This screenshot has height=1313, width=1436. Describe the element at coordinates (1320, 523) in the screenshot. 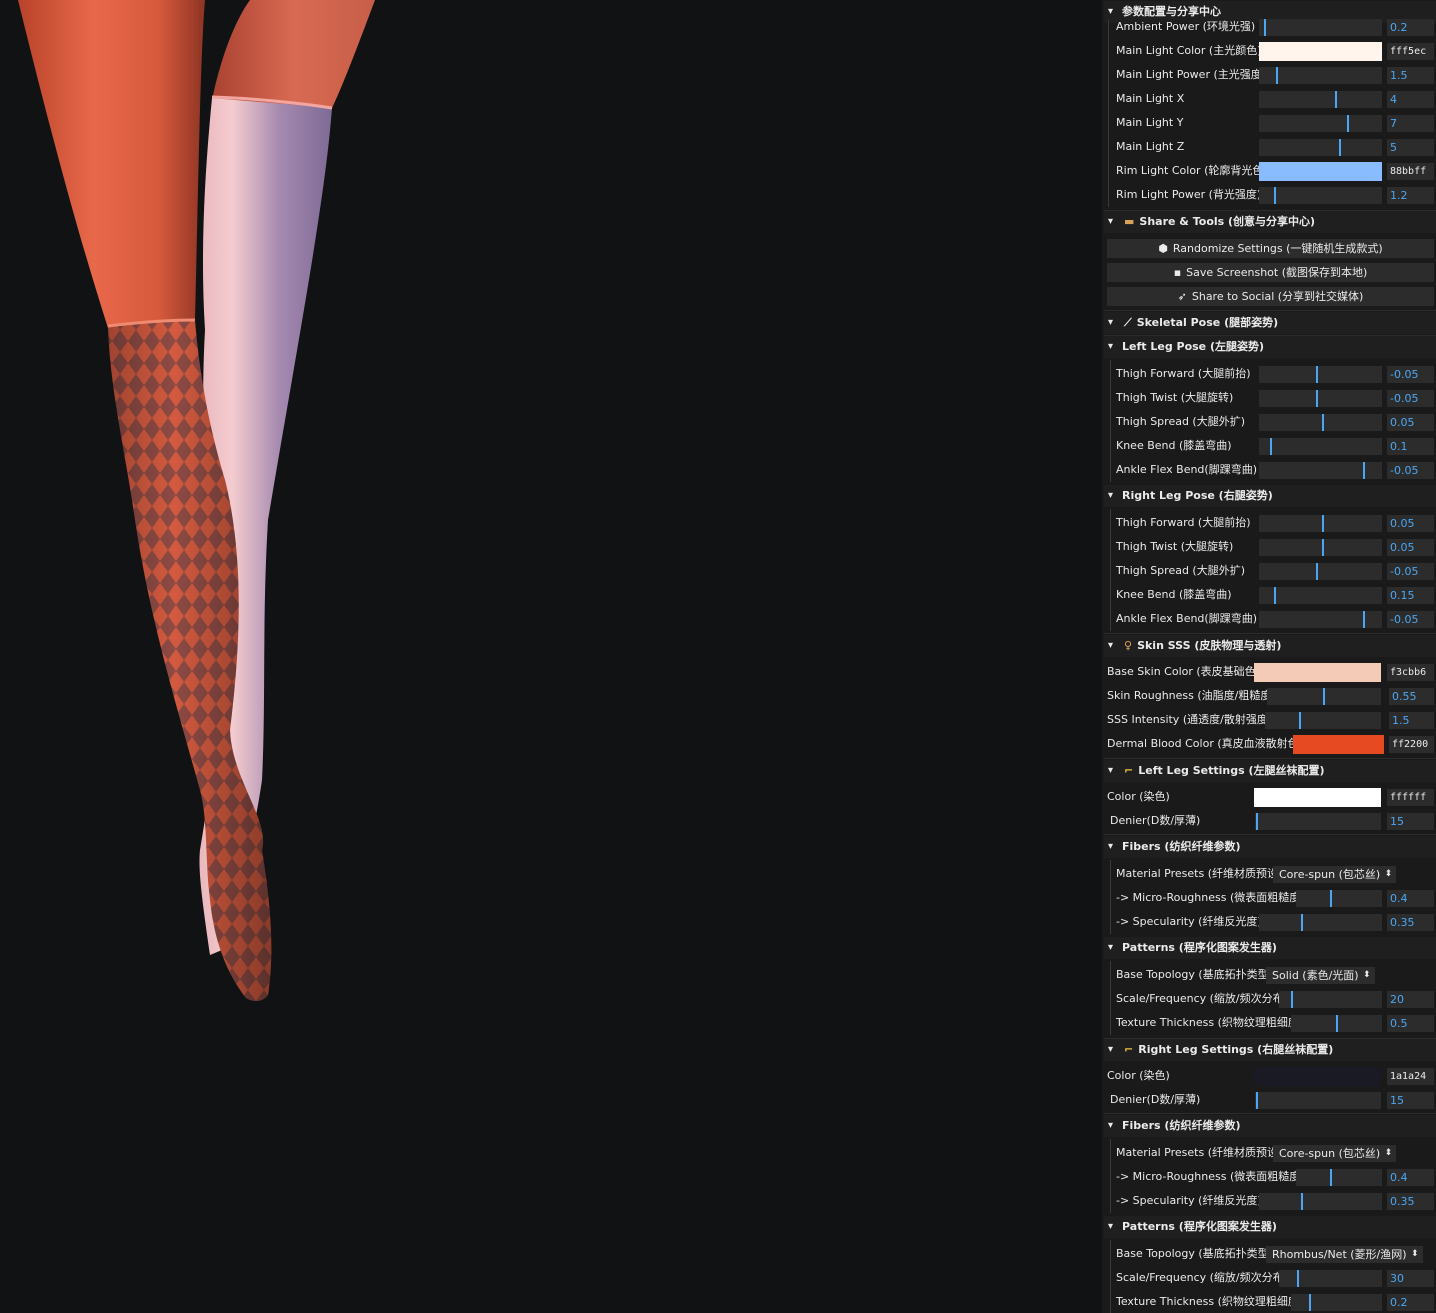

I see `right-pose-0-slider` at that location.